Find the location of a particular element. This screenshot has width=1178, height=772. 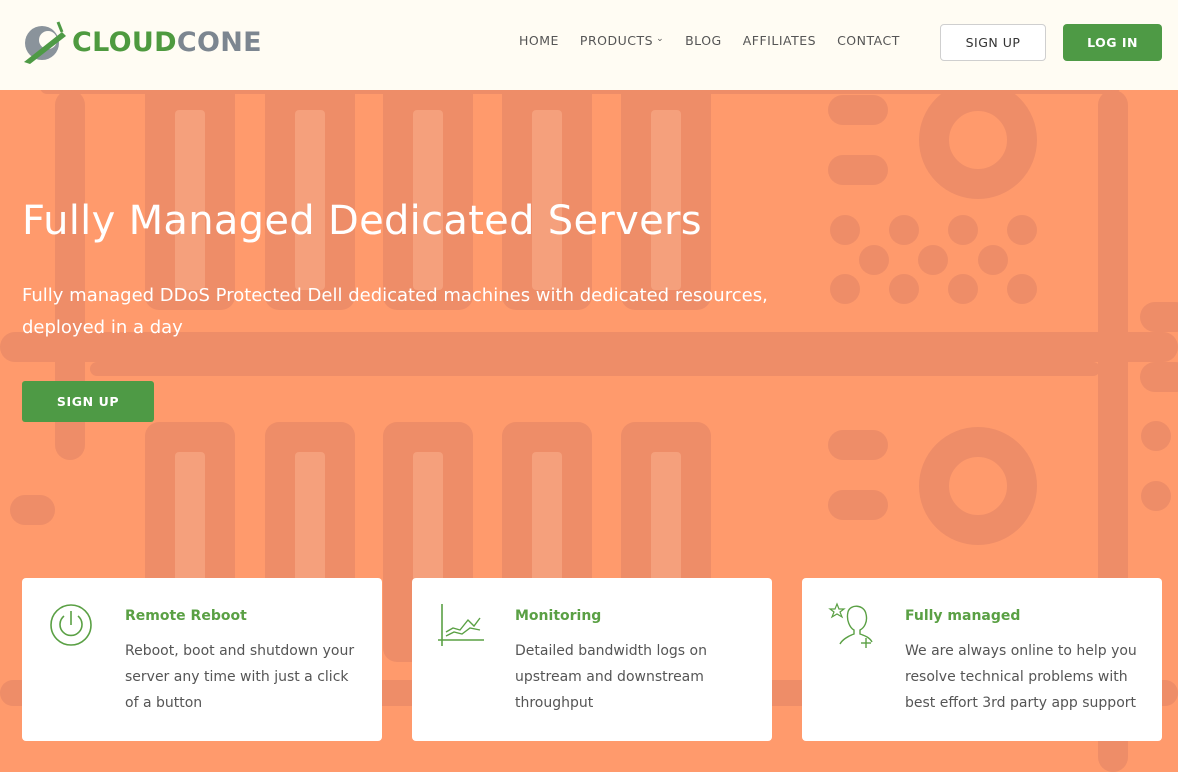

support-person-icon is located at coordinates (850, 625).